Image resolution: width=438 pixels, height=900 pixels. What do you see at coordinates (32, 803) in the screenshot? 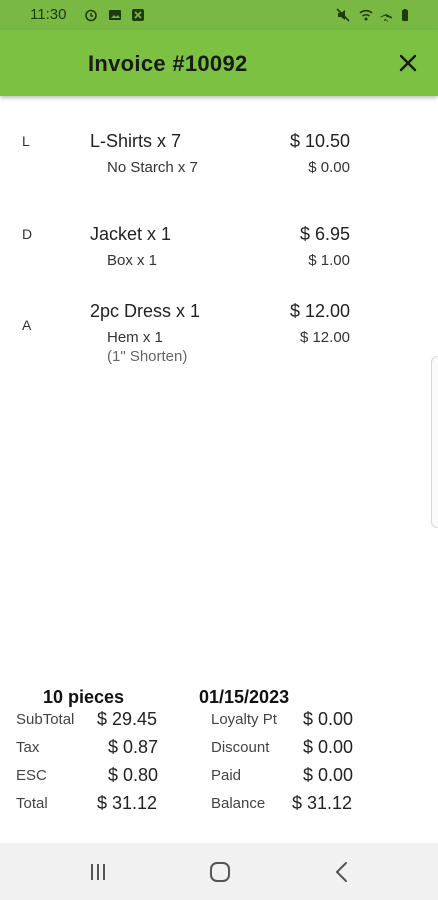
I see `total-label: Total` at bounding box center [32, 803].